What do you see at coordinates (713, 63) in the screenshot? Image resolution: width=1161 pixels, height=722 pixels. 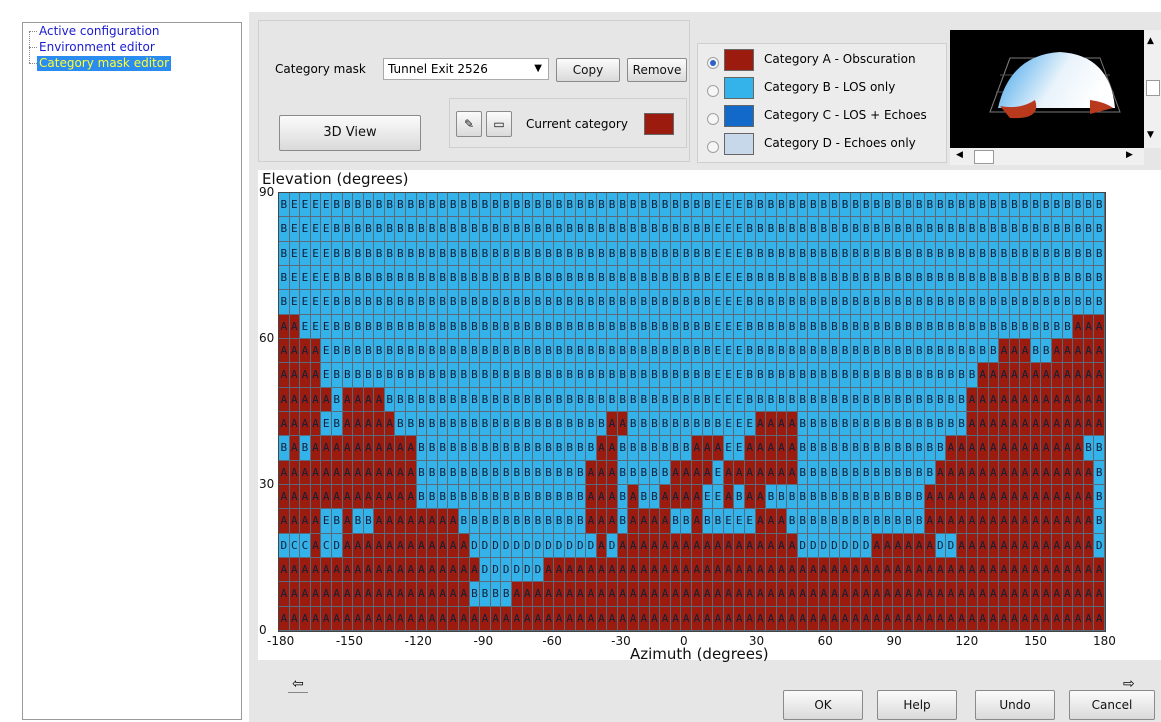 I see `category-a-radio` at bounding box center [713, 63].